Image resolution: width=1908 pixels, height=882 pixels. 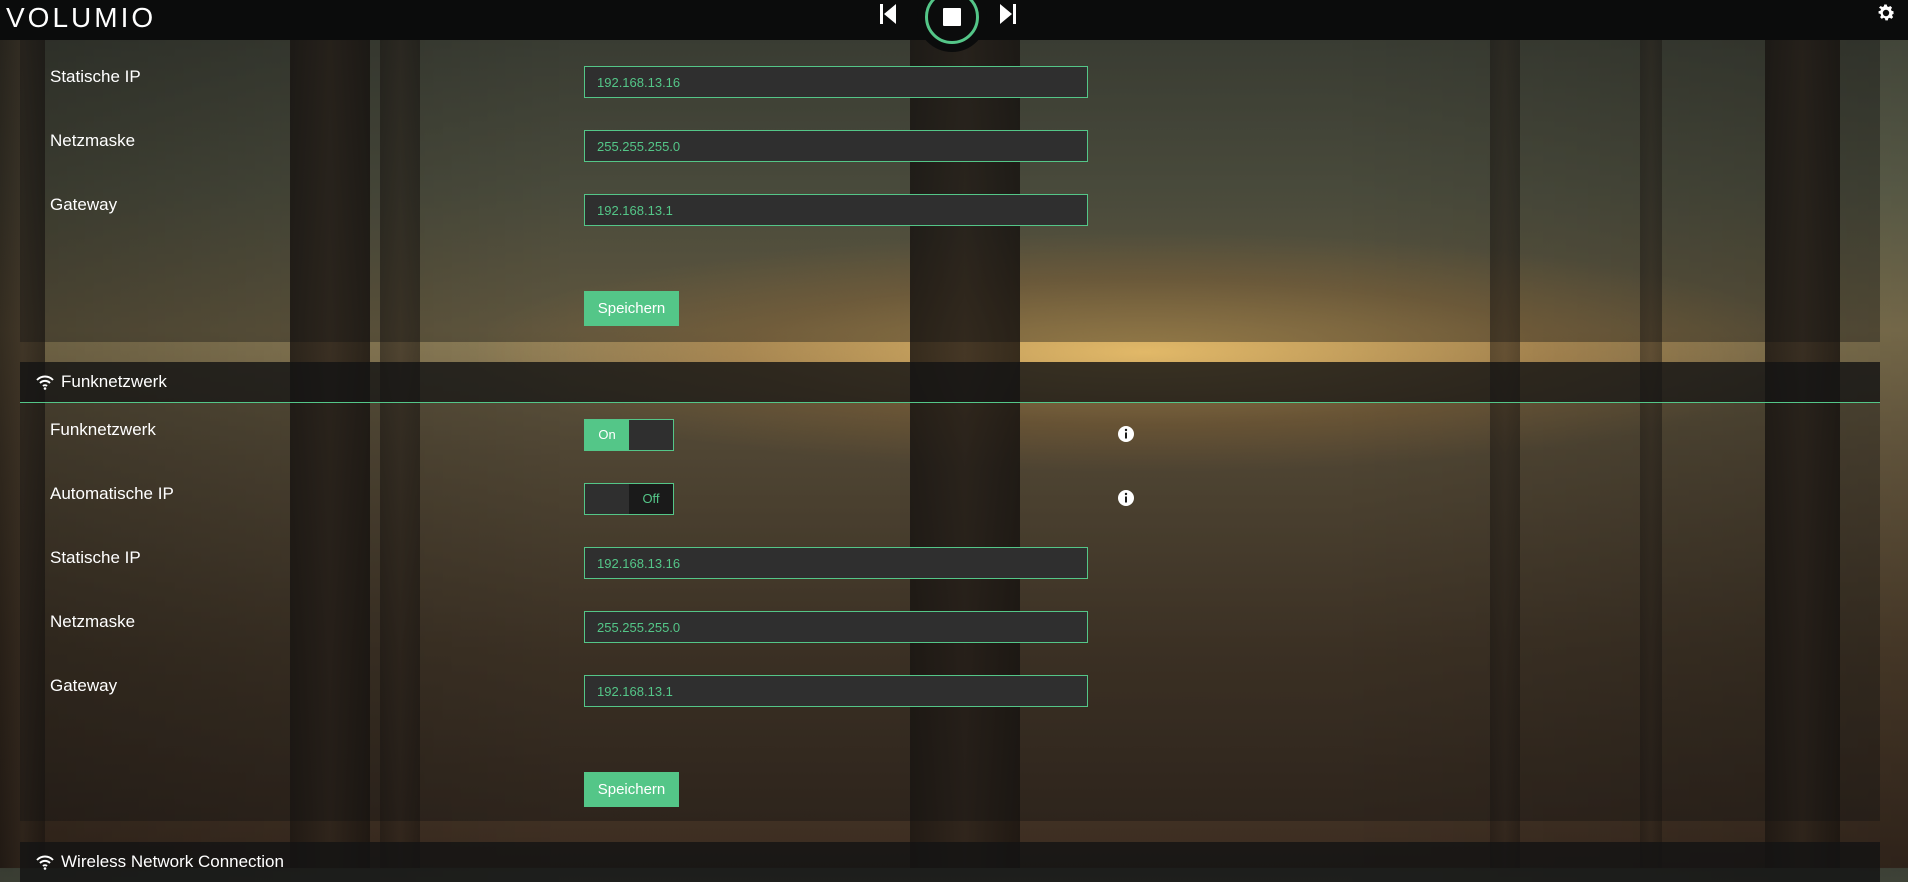 What do you see at coordinates (1008, 14) in the screenshot?
I see `skip-next-icon` at bounding box center [1008, 14].